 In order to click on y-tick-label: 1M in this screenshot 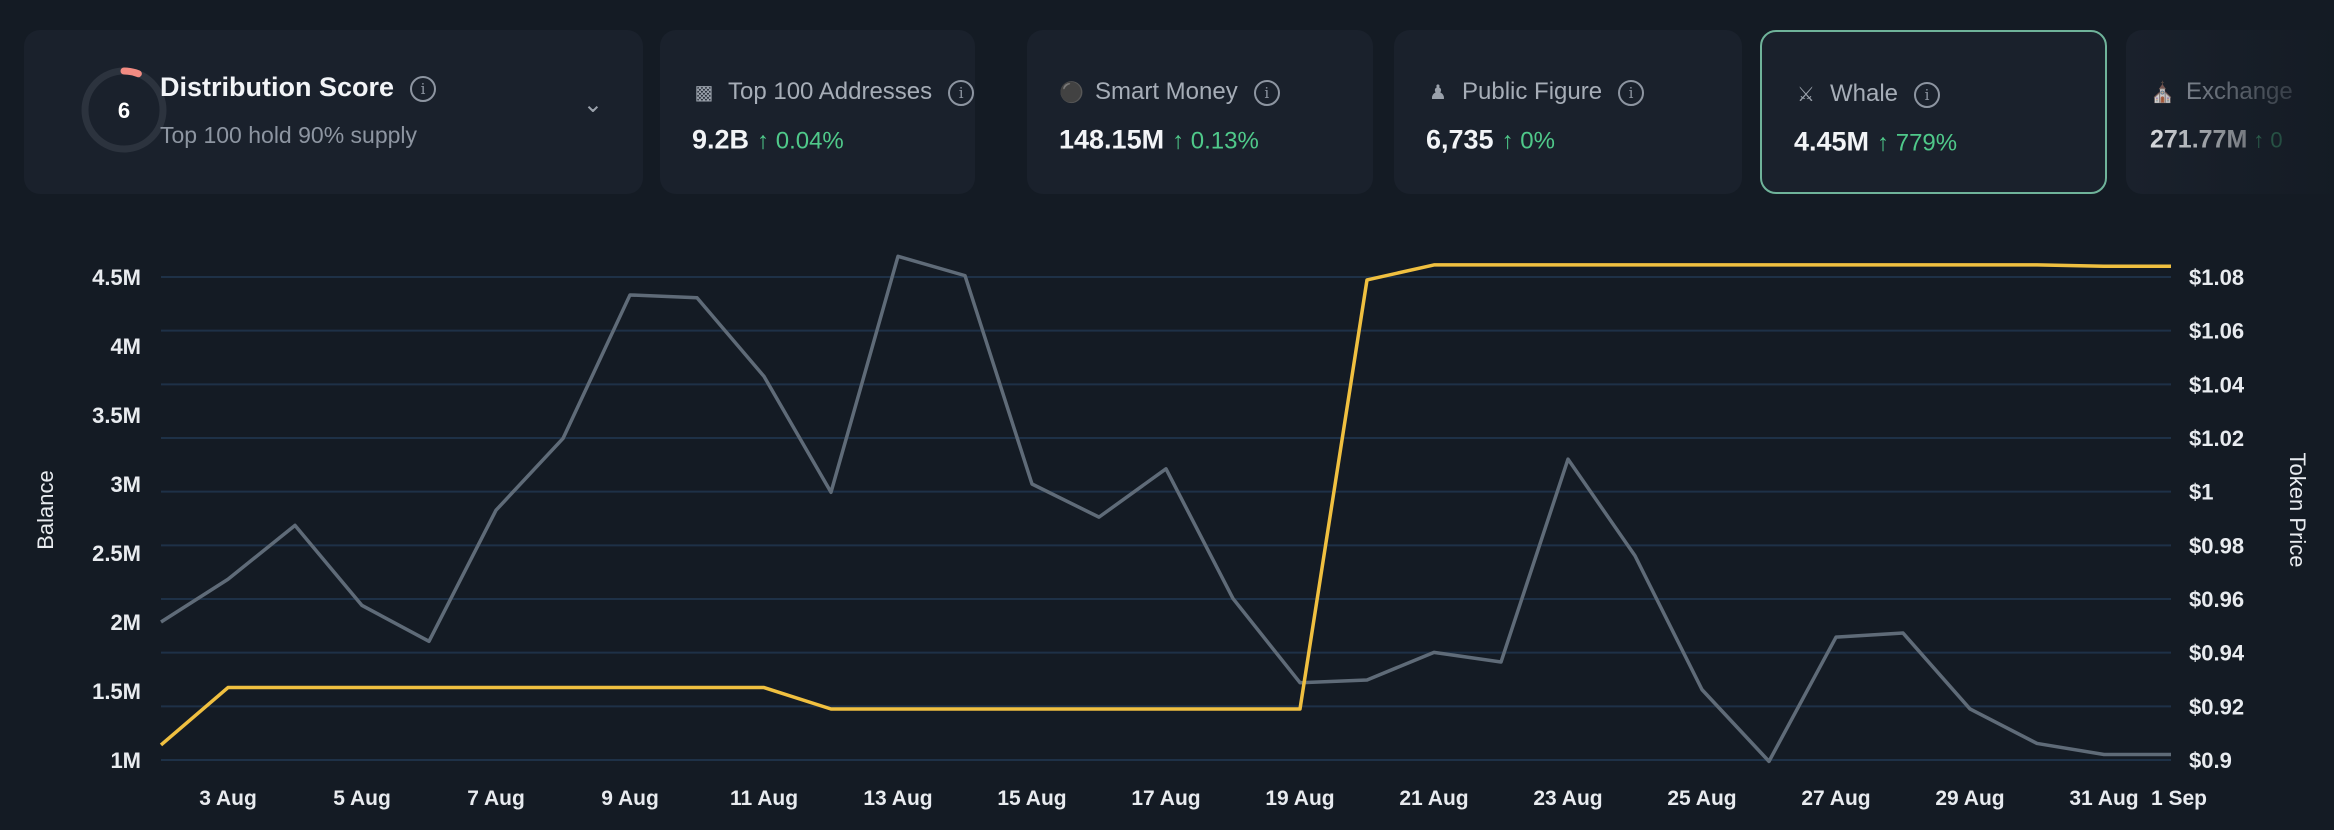, I will do `click(125, 760)`.